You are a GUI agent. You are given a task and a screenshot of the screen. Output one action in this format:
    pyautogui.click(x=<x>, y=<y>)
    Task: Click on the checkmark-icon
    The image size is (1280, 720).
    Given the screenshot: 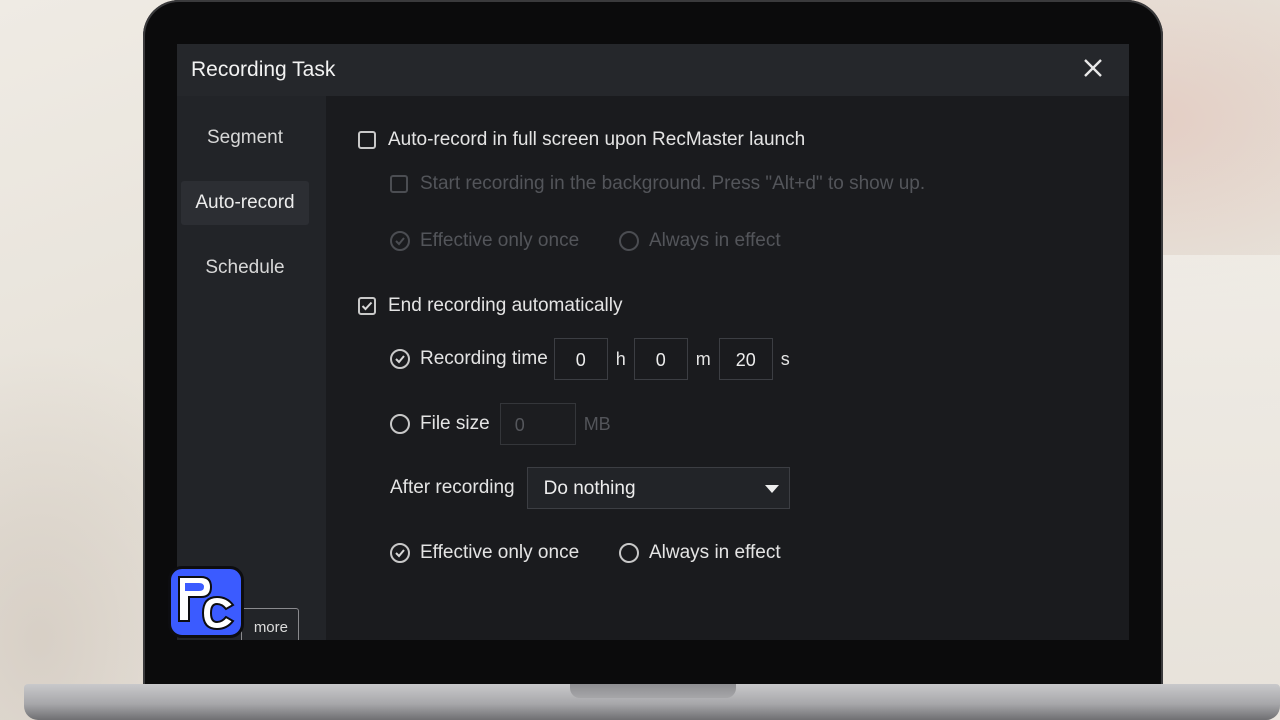 What is the action you would take?
    pyautogui.click(x=367, y=306)
    